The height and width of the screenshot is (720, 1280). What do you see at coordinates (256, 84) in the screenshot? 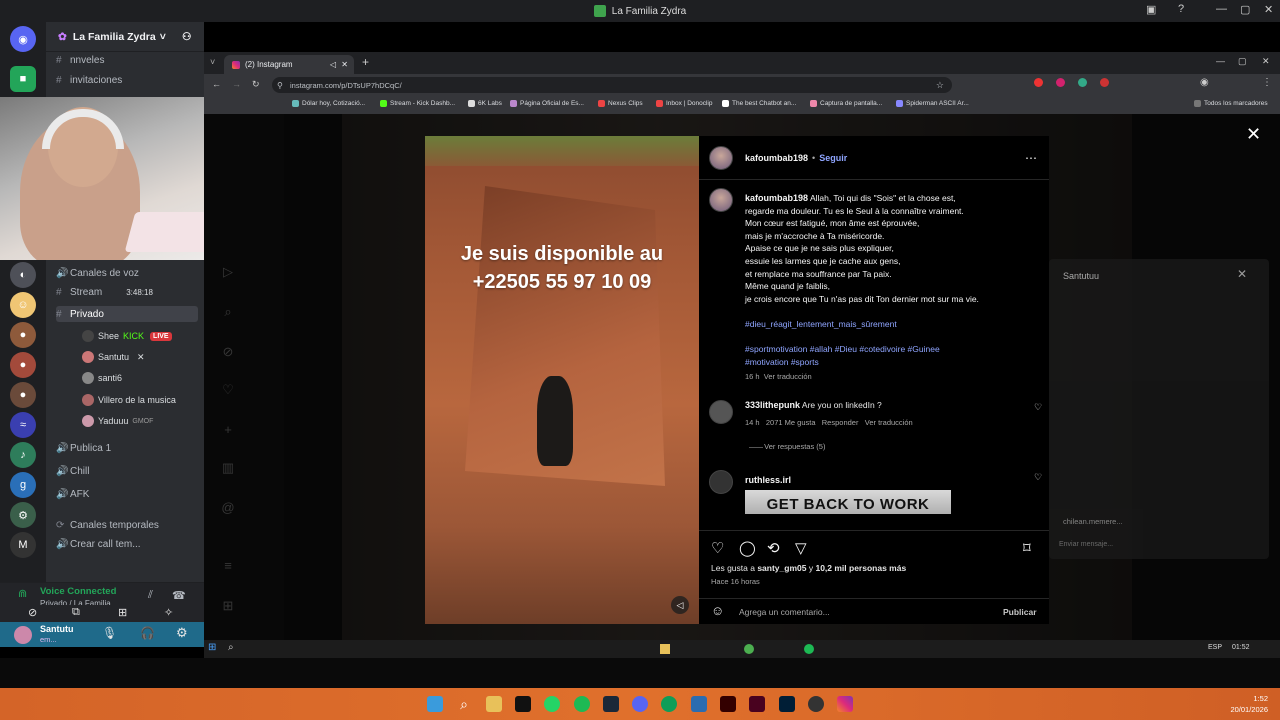
I see `reload-icon: ↻` at bounding box center [256, 84].